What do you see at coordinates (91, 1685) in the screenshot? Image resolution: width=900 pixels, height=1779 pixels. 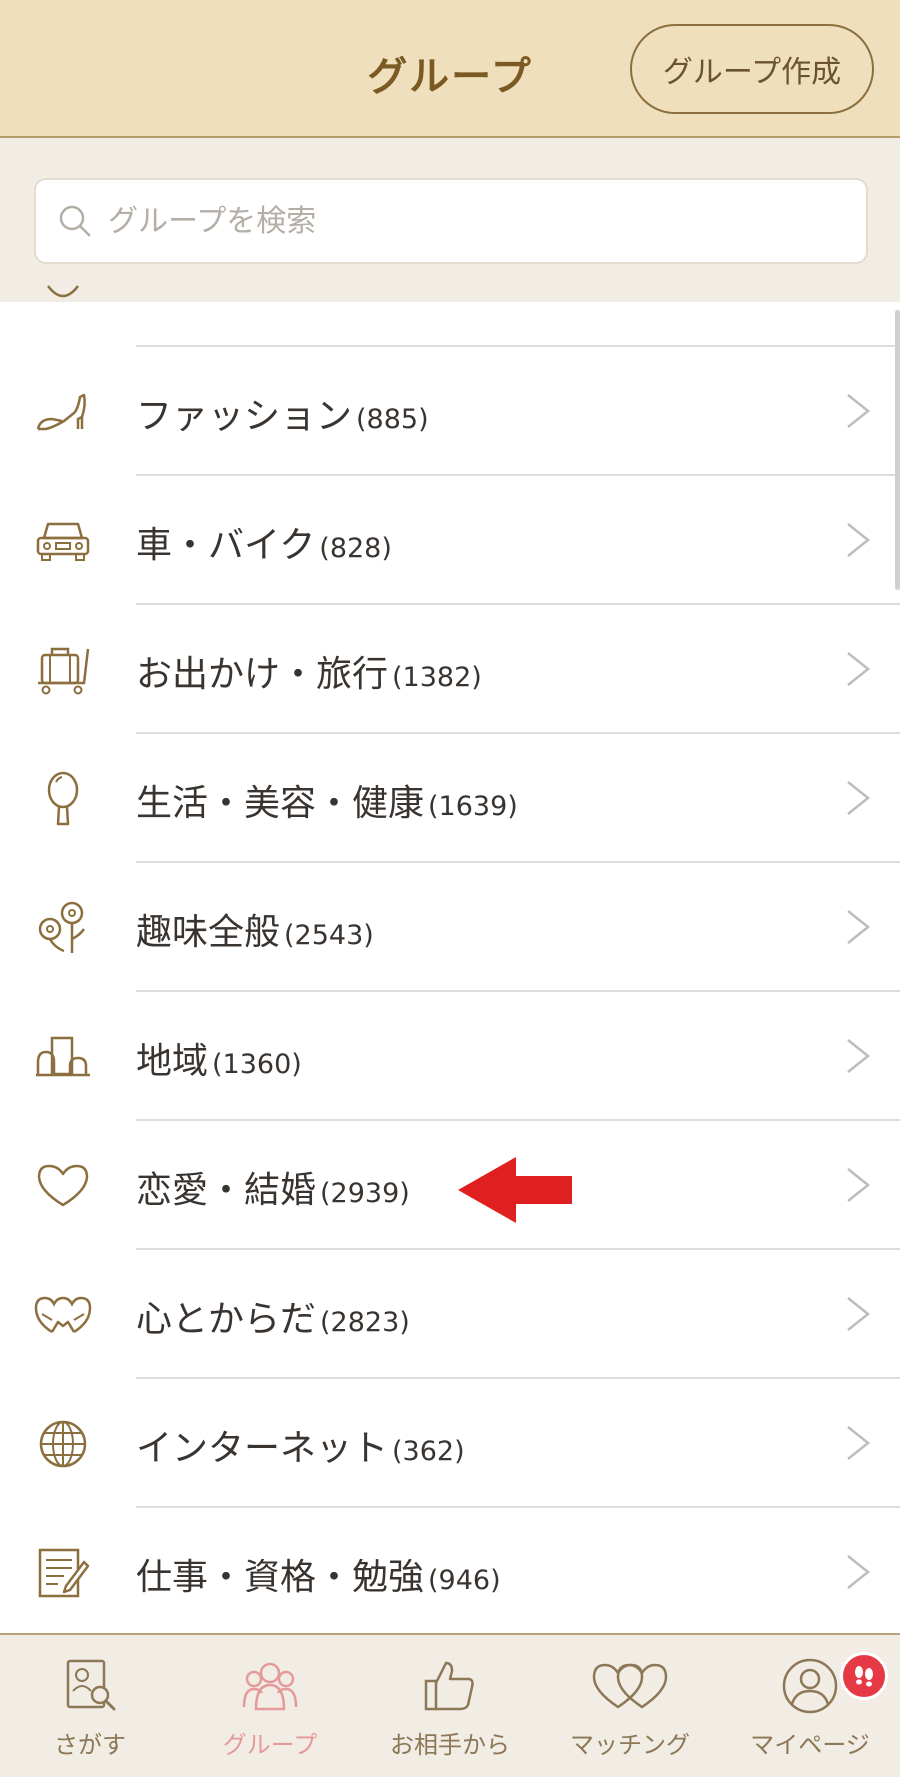 I see `profile-search-icon` at bounding box center [91, 1685].